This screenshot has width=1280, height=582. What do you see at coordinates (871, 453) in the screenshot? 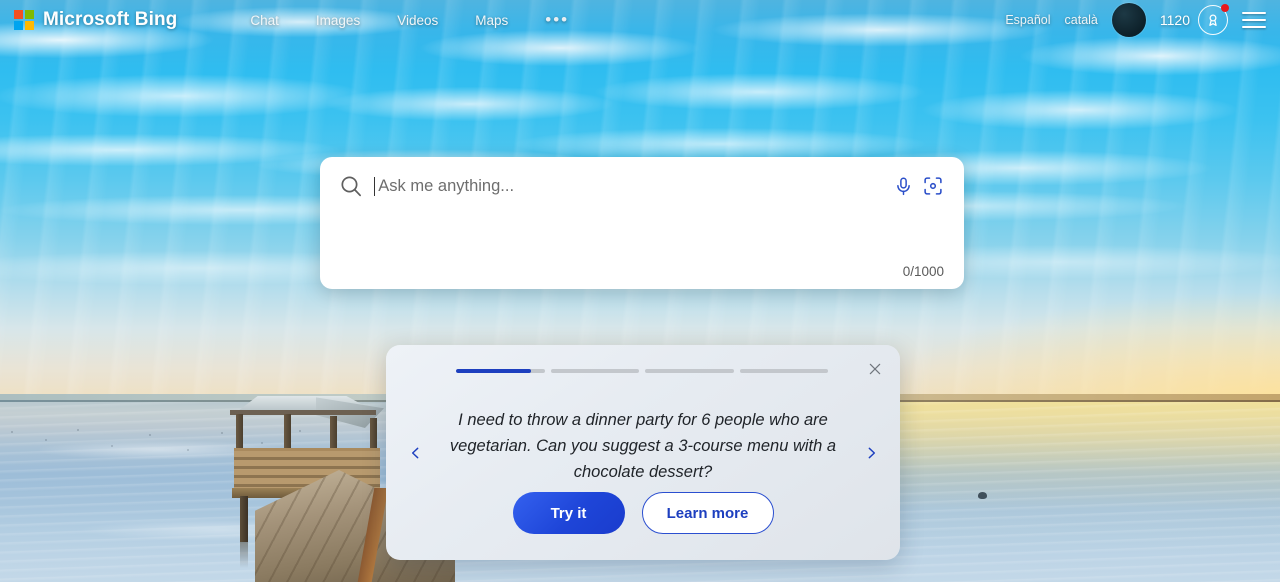
I see `chevron-right-icon` at bounding box center [871, 453].